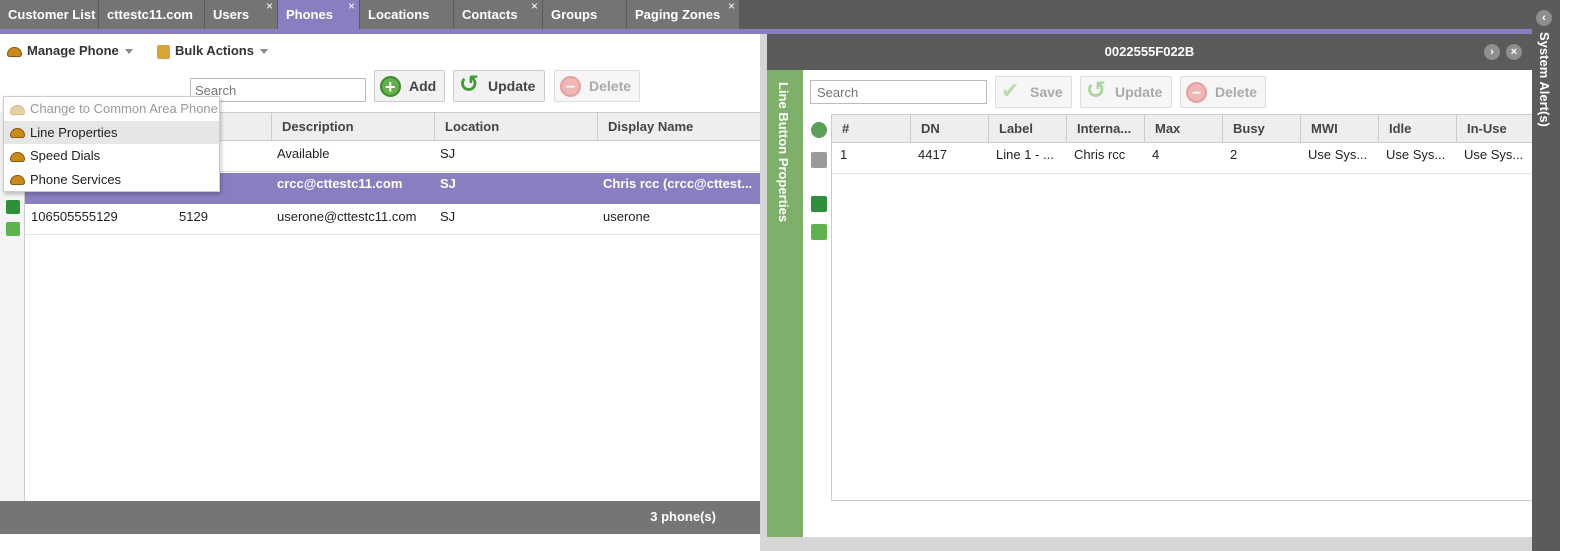 This screenshot has height=551, width=1596. Describe the element at coordinates (1223, 92) in the screenshot. I see `line-delete-button: Delete` at that location.